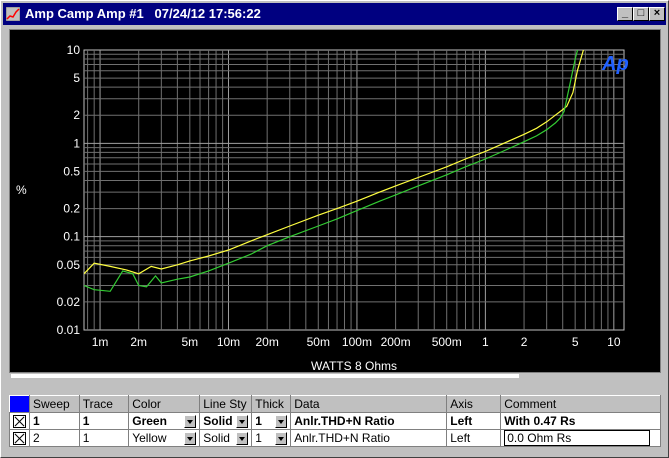  What do you see at coordinates (615, 64) in the screenshot?
I see `ap-logo: Ap` at bounding box center [615, 64].